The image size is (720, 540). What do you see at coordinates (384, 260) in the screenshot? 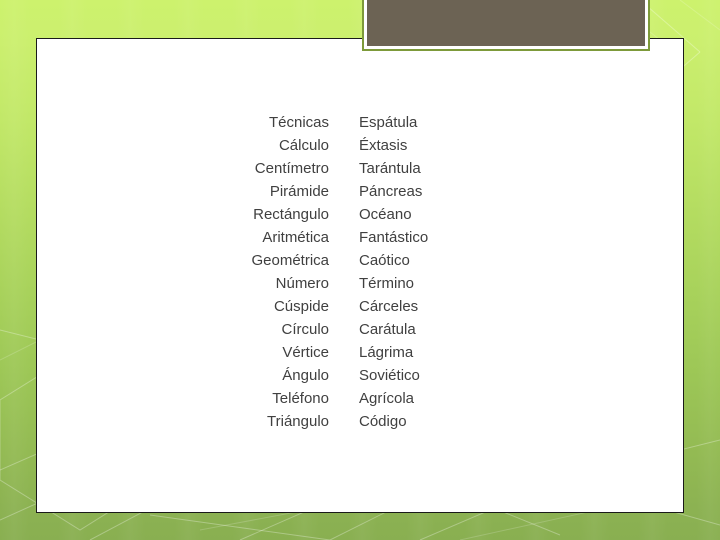
I see `word-right: Caótico` at bounding box center [384, 260].